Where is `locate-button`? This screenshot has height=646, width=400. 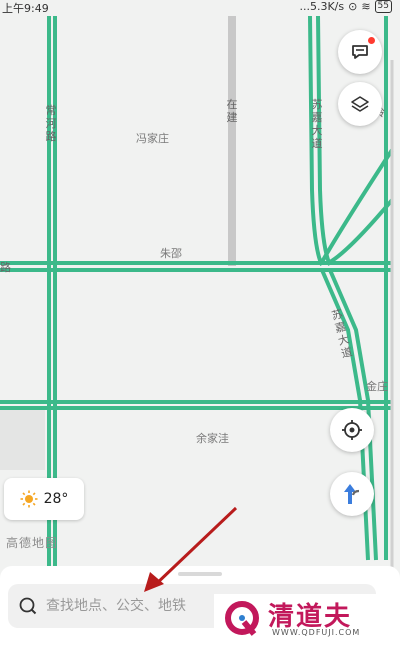 locate-button is located at coordinates (352, 430).